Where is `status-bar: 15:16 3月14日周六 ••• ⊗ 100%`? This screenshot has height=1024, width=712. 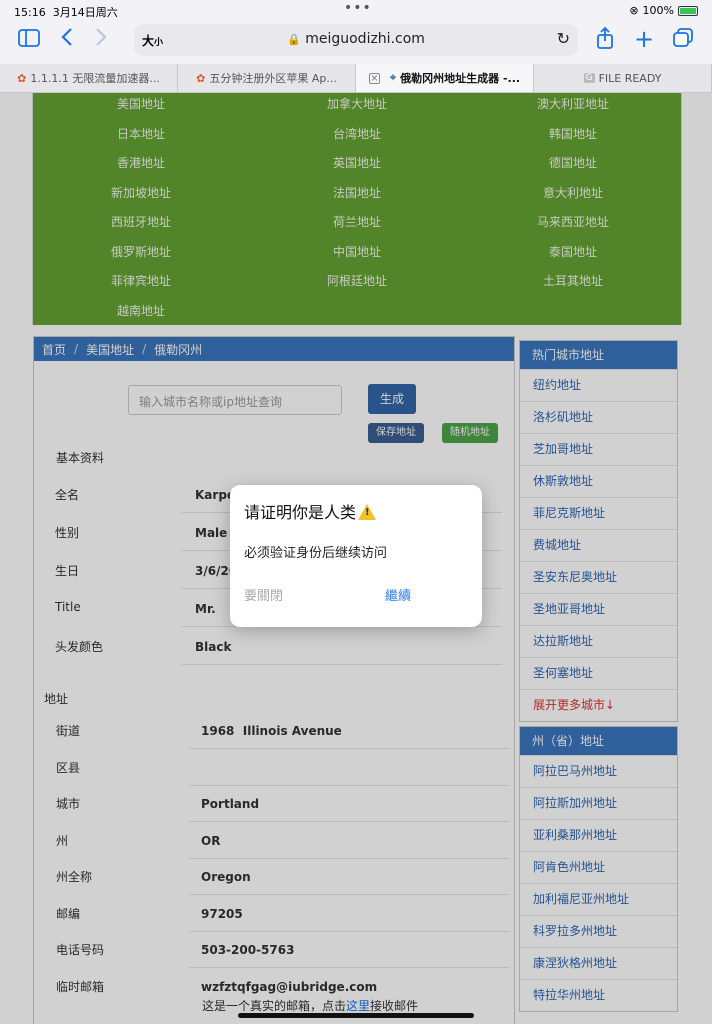 status-bar: 15:16 3月14日周六 ••• ⊗ 100% is located at coordinates (356, 11).